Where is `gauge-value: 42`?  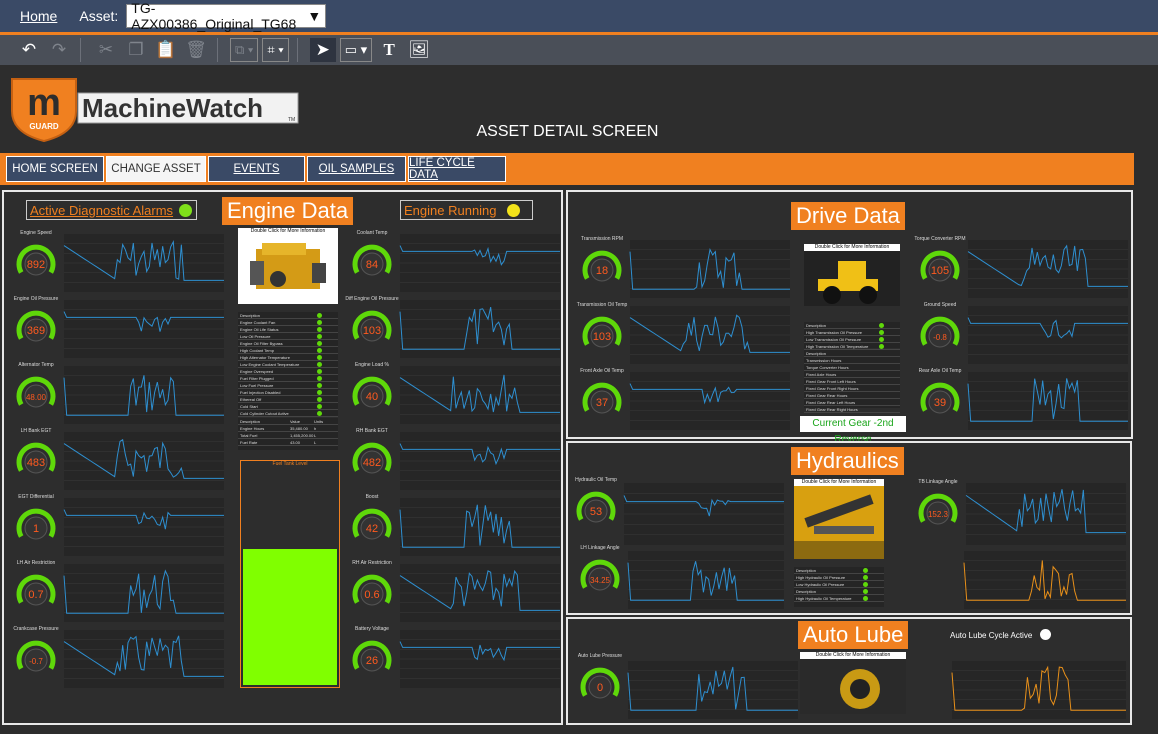
gauge-value: 42 is located at coordinates (372, 529).